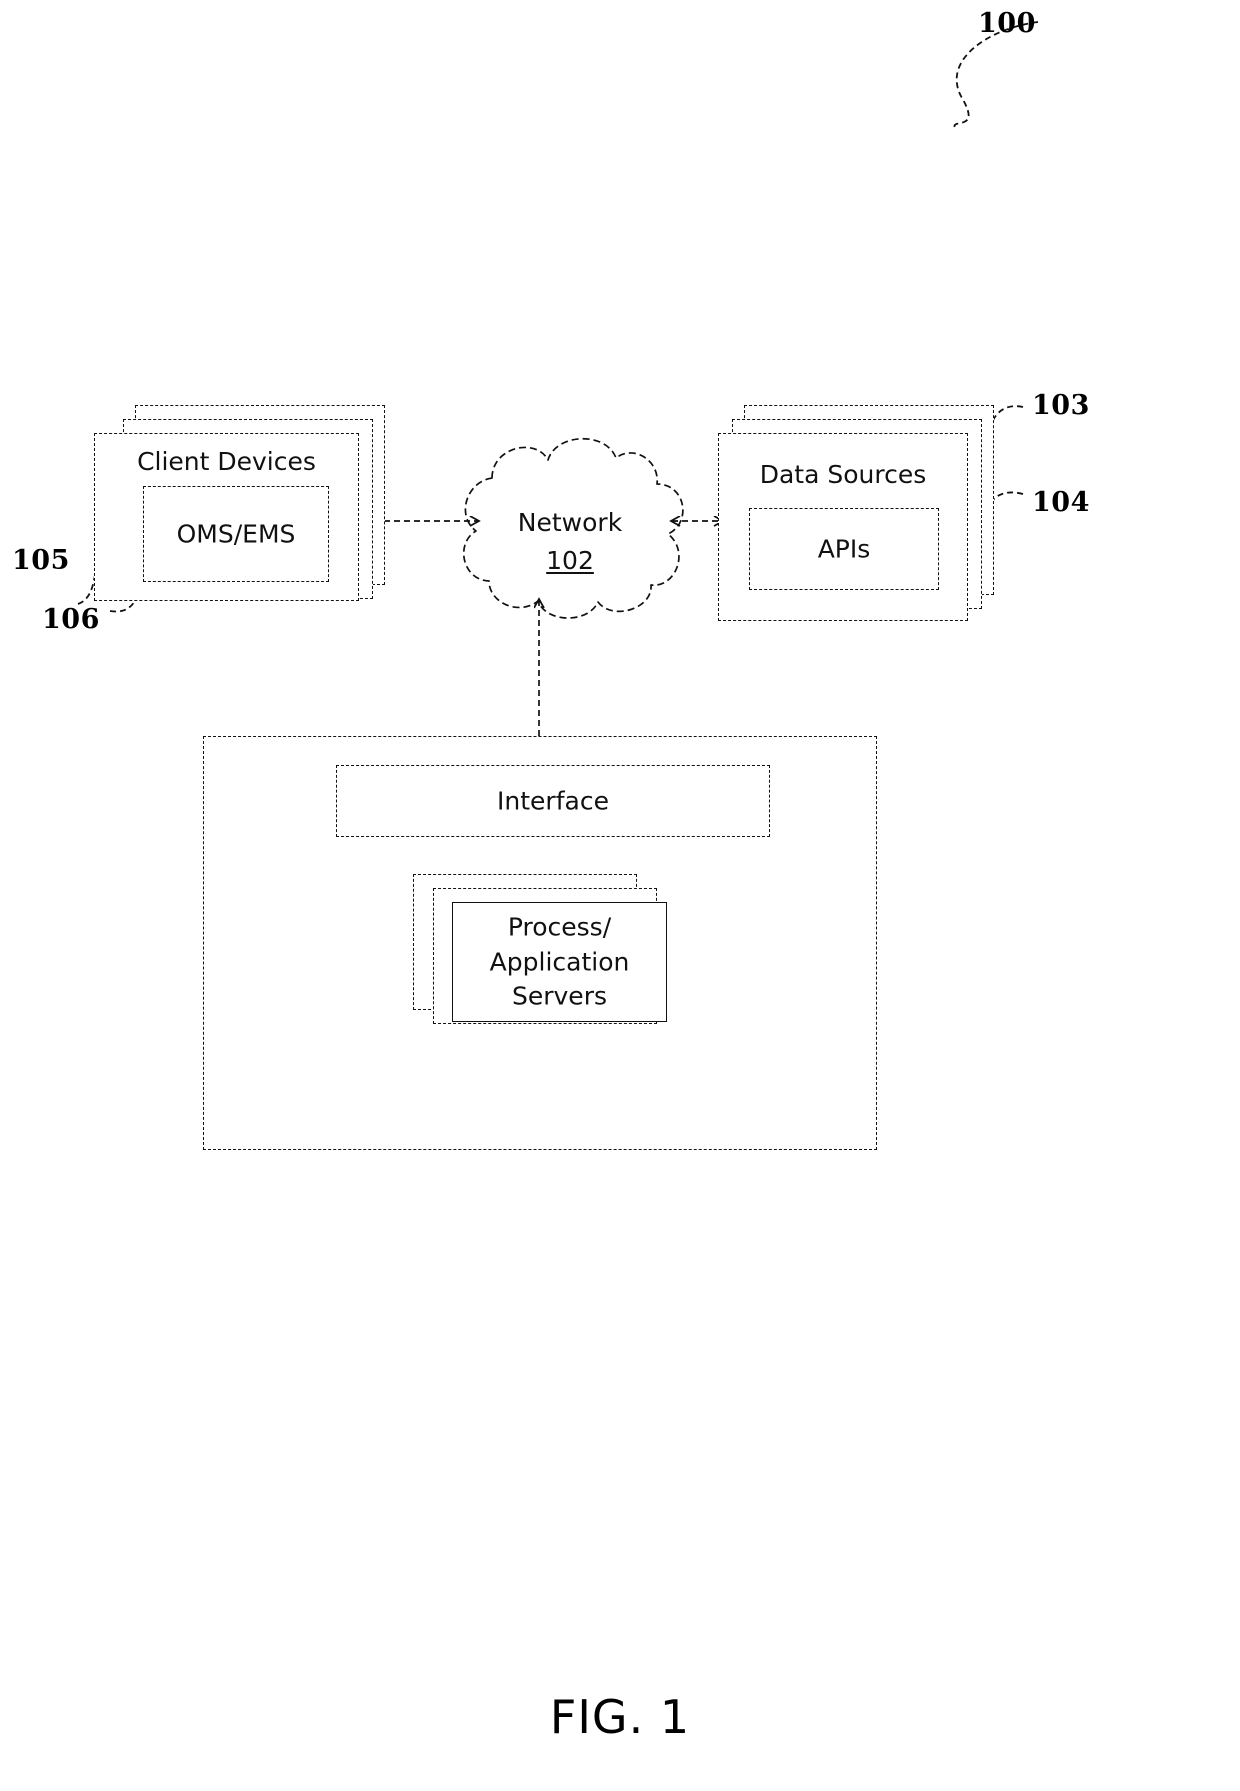 This screenshot has width=1240, height=1791. I want to click on servers-label-line2: Application, so click(559, 961).